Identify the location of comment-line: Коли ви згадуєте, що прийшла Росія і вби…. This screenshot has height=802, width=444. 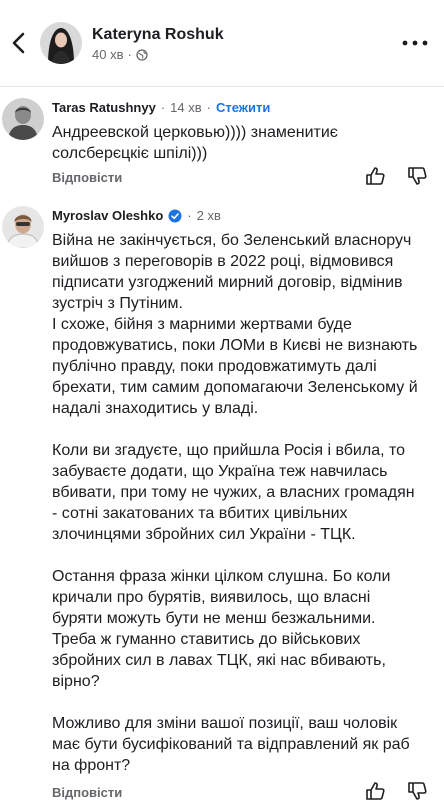
(229, 450).